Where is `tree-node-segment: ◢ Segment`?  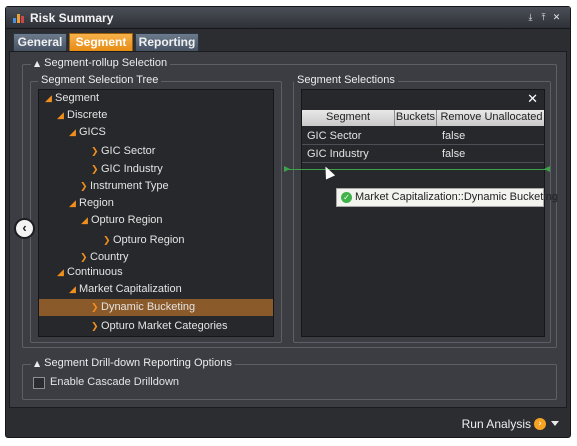
tree-node-segment: ◢ Segment is located at coordinates (156, 98).